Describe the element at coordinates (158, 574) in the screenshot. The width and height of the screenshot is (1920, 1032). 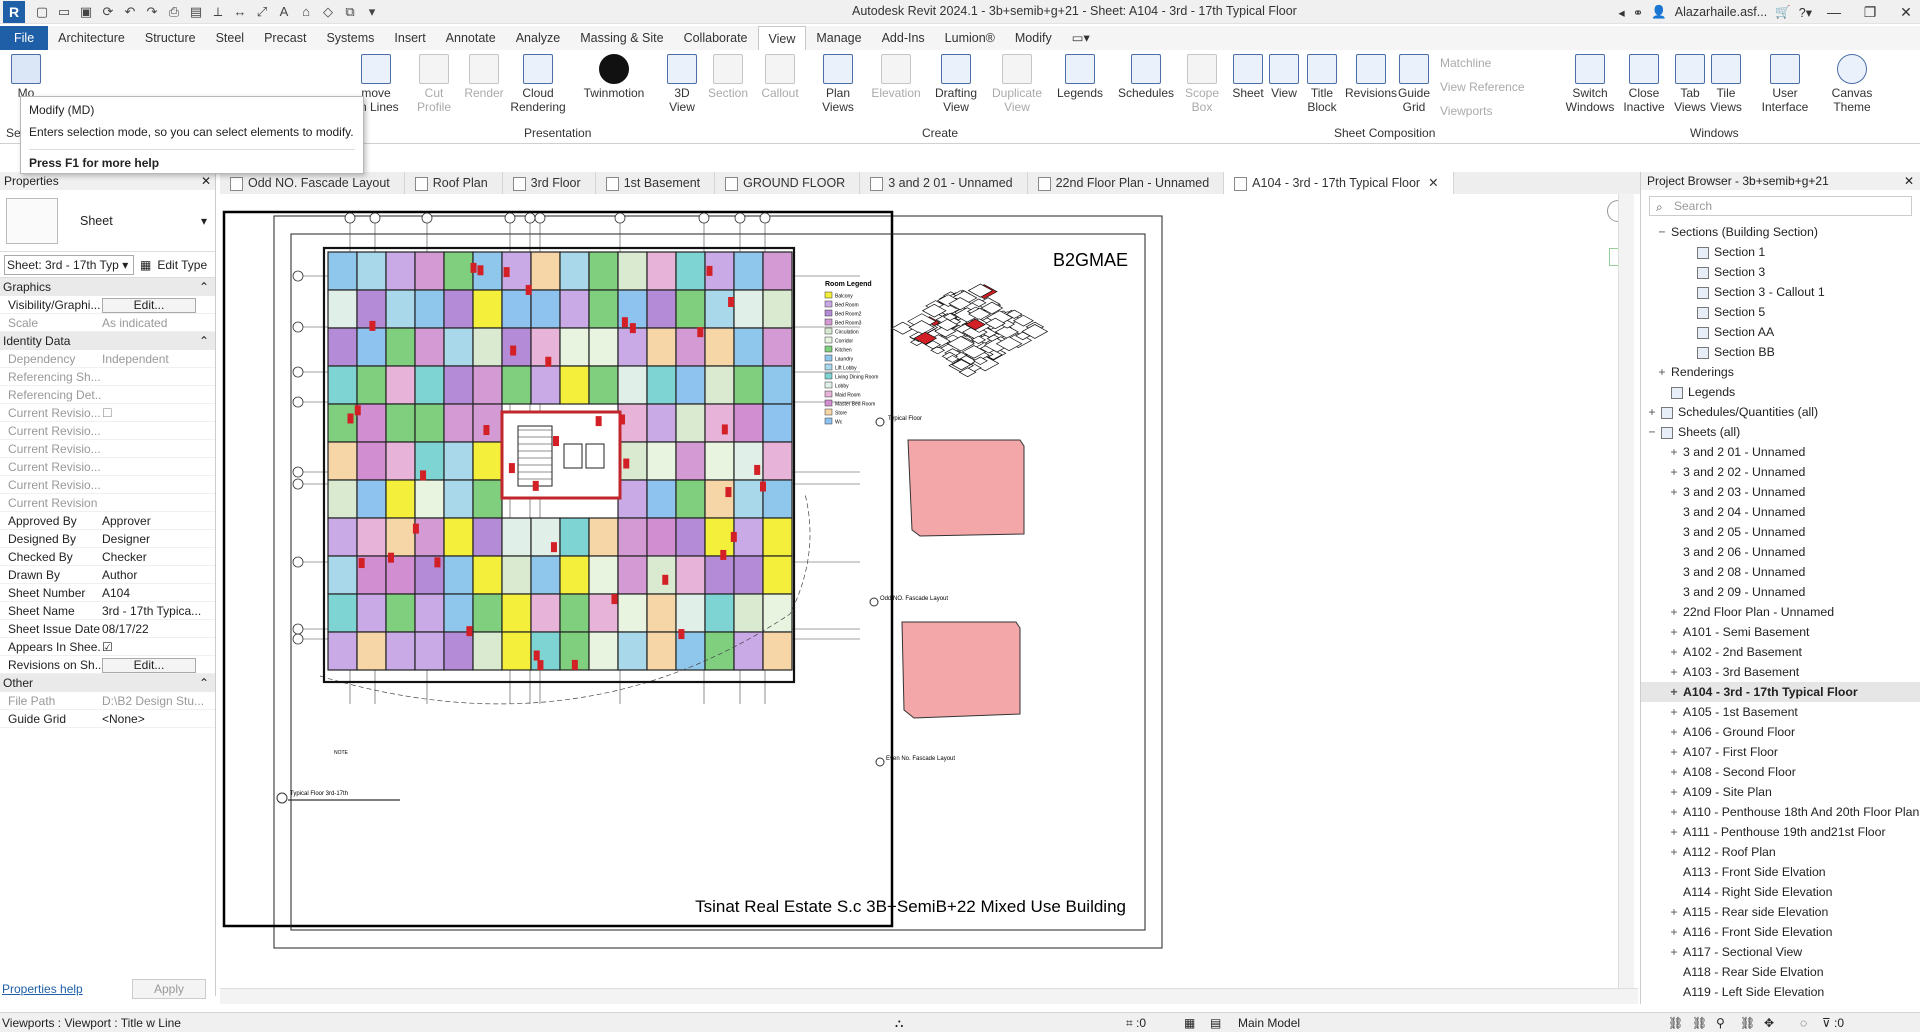
I see `property-value: Author` at that location.